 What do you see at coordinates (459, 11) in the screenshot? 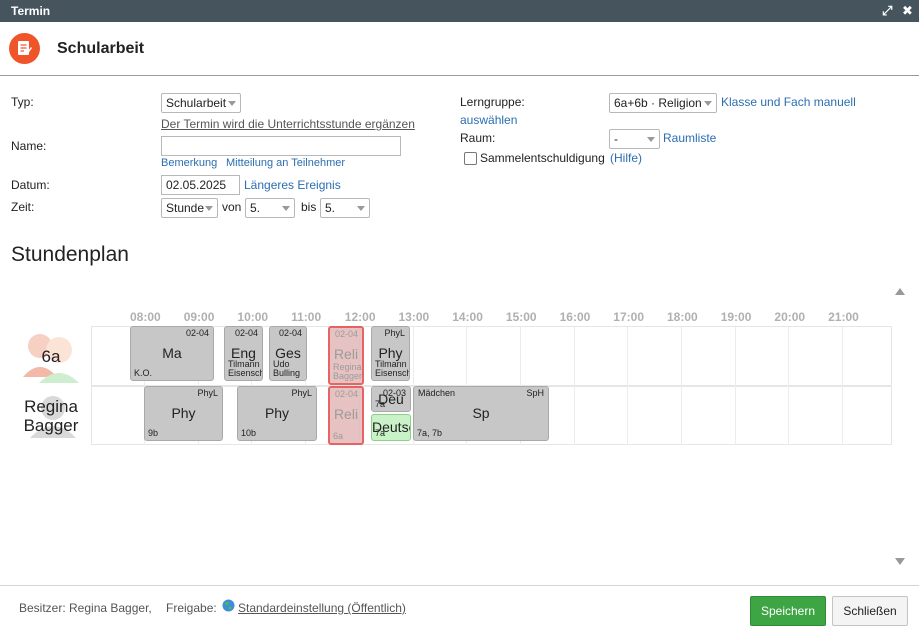
I see `window-titlebar: Termin ⤢ ✖` at bounding box center [459, 11].